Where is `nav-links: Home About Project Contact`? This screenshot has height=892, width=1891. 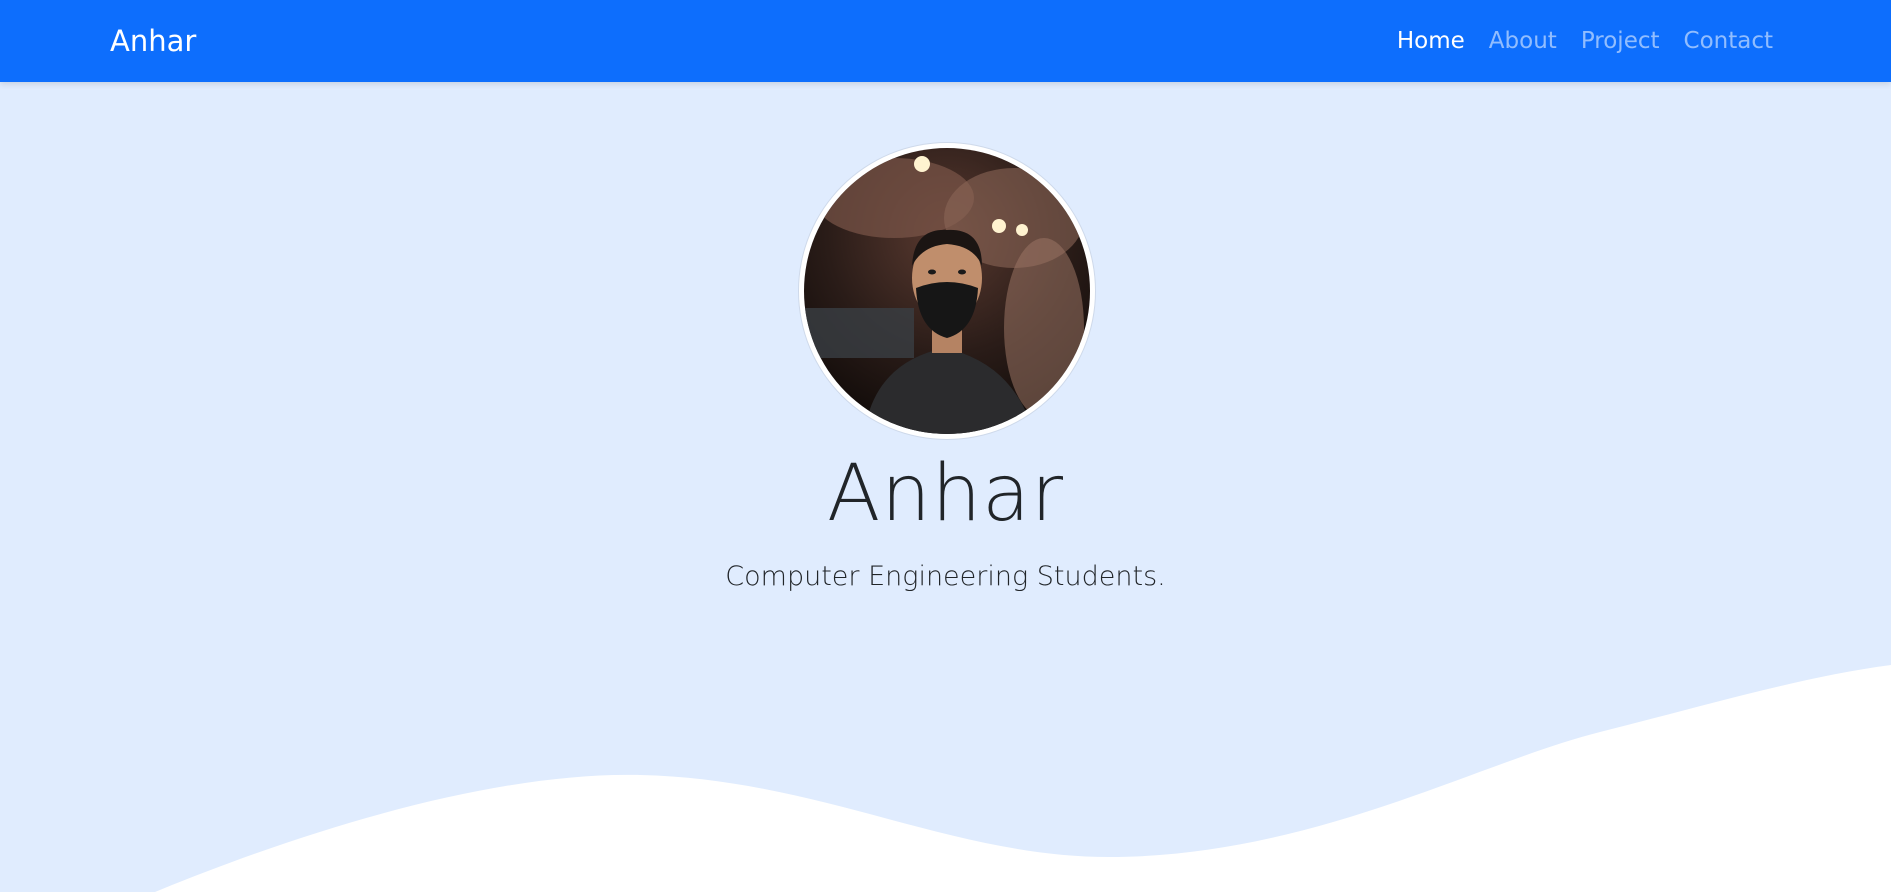 nav-links: Home About Project Contact is located at coordinates (1585, 41).